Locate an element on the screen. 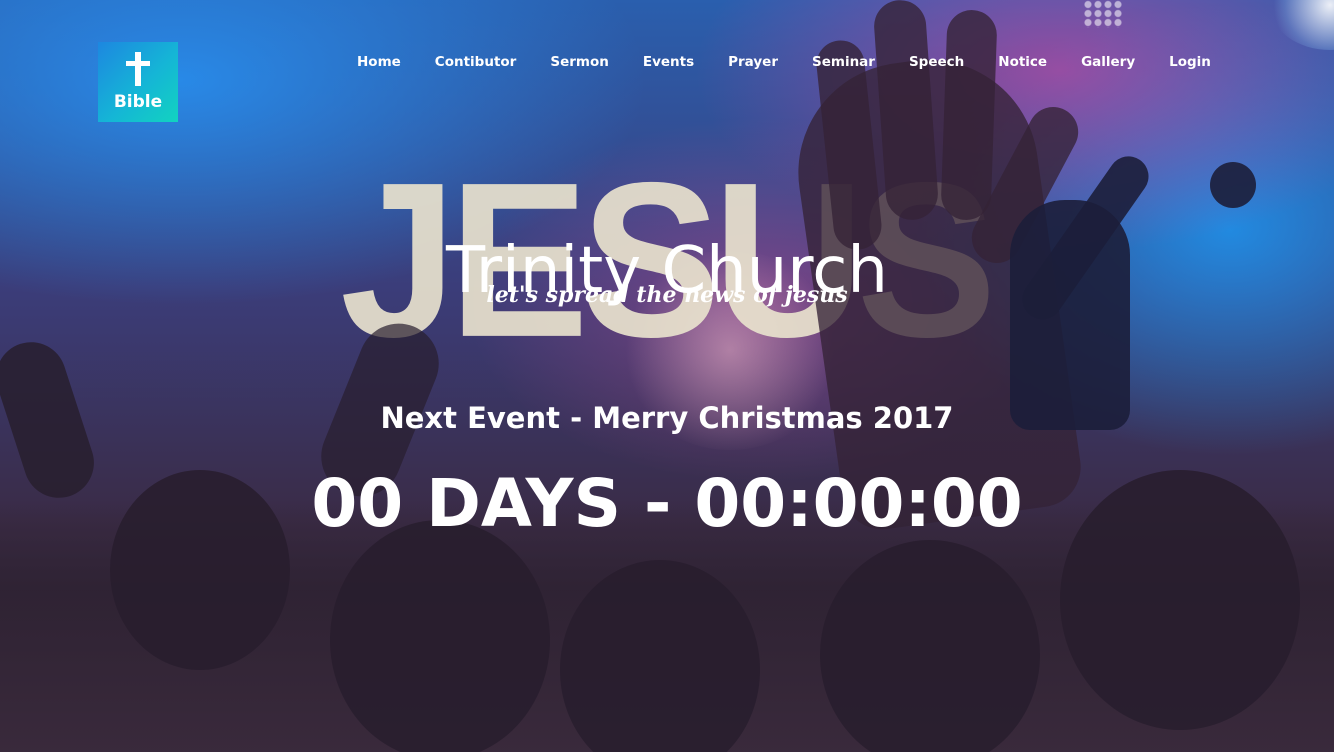 This screenshot has height=752, width=1334. logo-label: Bible is located at coordinates (138, 102).